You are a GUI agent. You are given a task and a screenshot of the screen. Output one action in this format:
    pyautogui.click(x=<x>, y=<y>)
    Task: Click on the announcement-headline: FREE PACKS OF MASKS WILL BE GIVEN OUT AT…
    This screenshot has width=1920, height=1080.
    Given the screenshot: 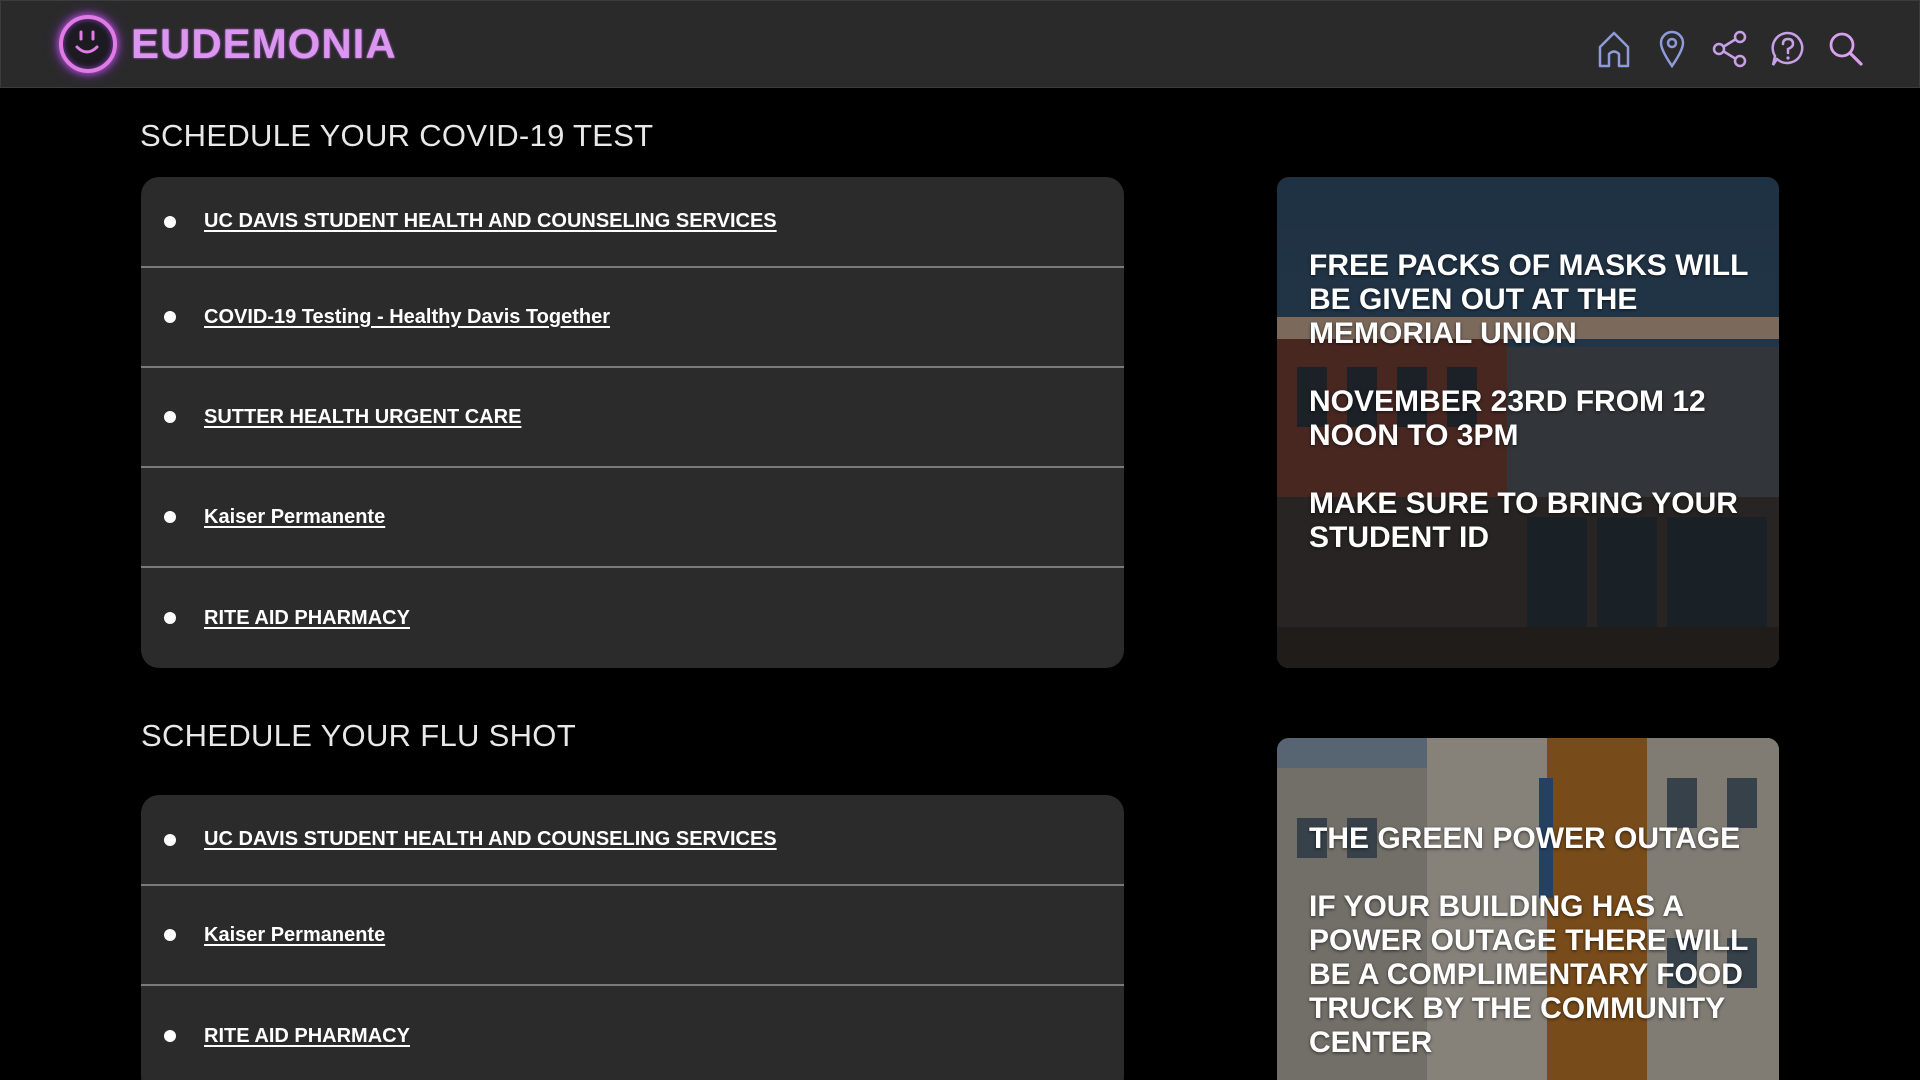 What is the action you would take?
    pyautogui.click(x=1528, y=299)
    